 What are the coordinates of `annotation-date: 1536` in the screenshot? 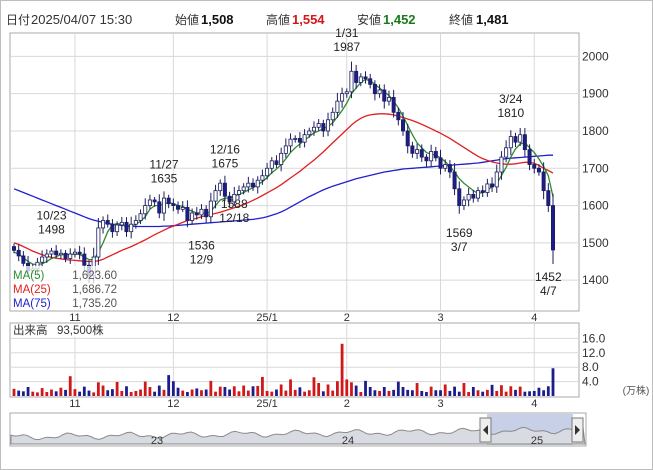 It's located at (201, 245).